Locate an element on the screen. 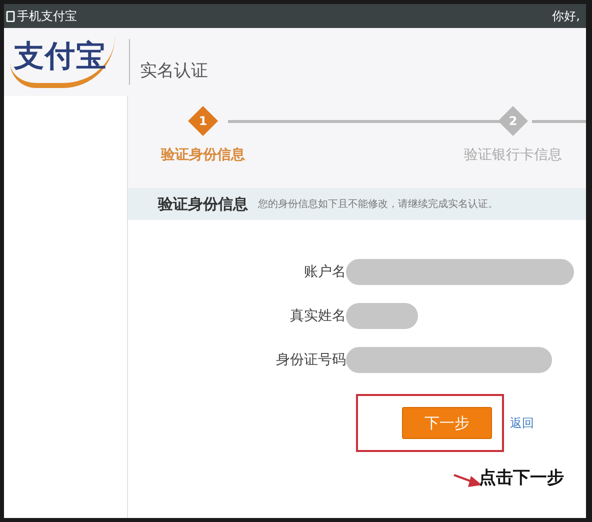 The image size is (592, 522). annotation-caption: 点击下一步 is located at coordinates (521, 478).